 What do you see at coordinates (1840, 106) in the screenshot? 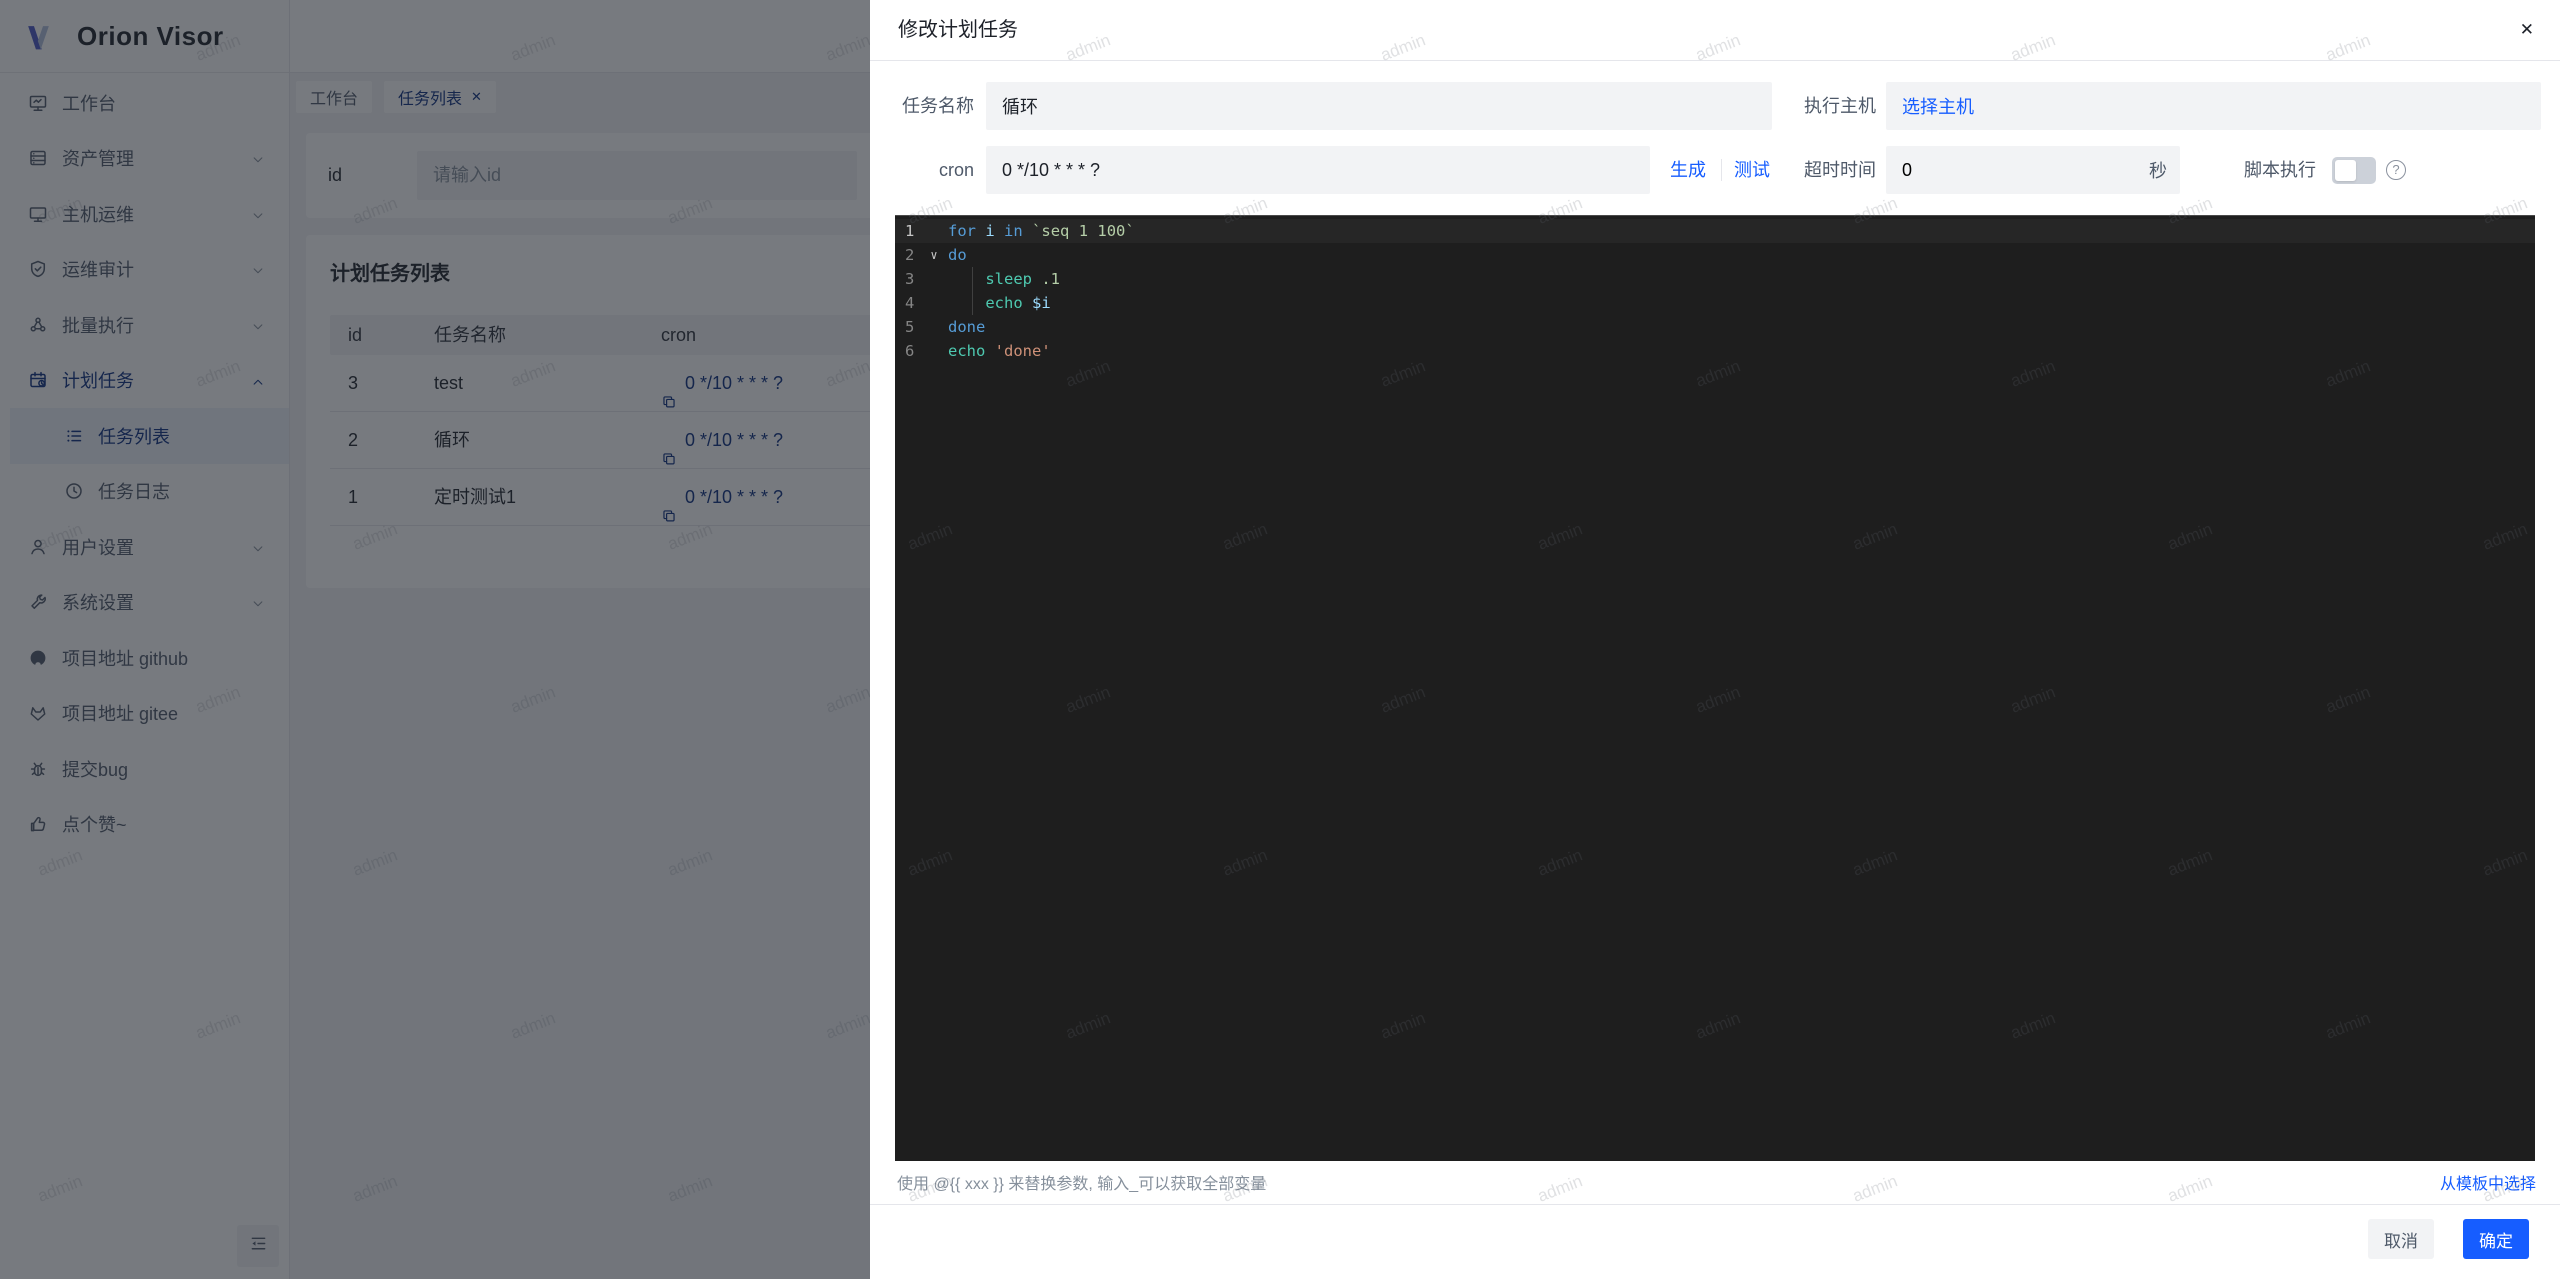
I see `exec-host-label: 执行主机` at bounding box center [1840, 106].